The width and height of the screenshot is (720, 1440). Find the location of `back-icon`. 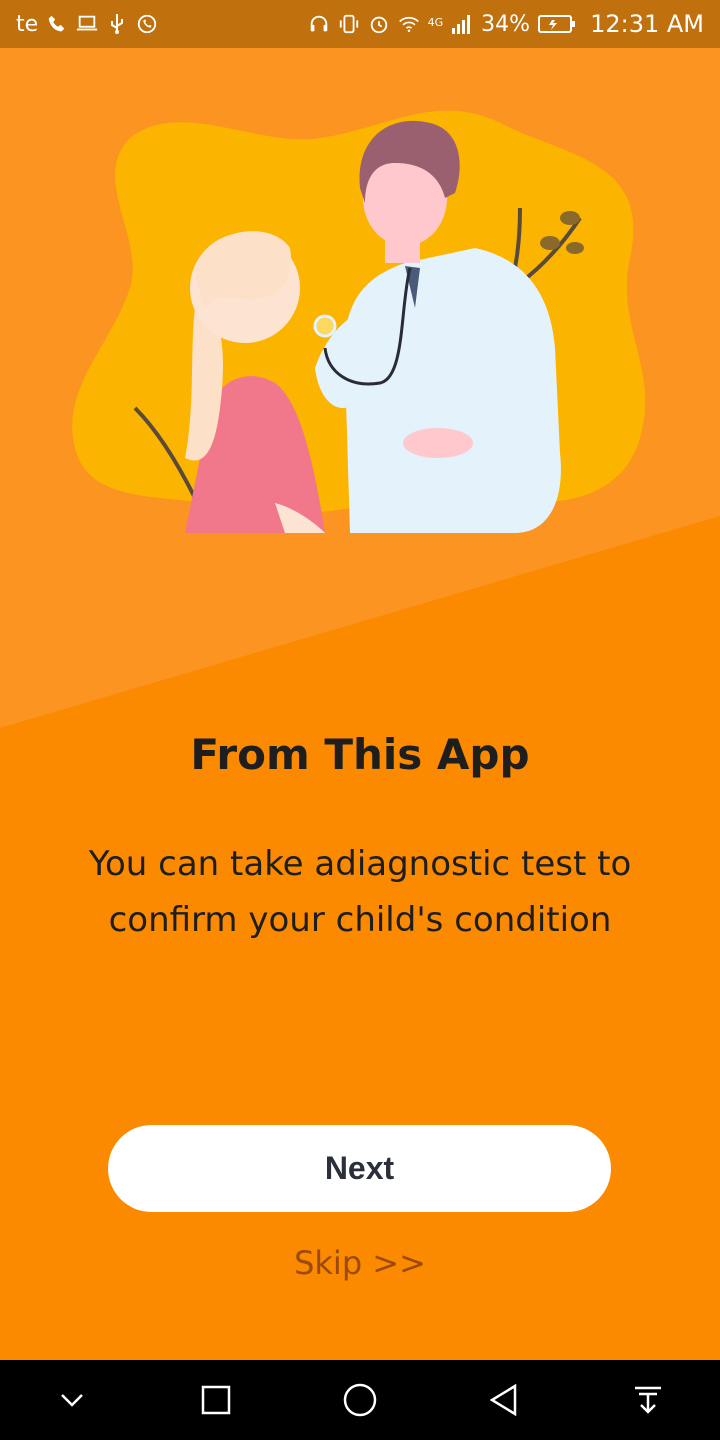

back-icon is located at coordinates (504, 1400).